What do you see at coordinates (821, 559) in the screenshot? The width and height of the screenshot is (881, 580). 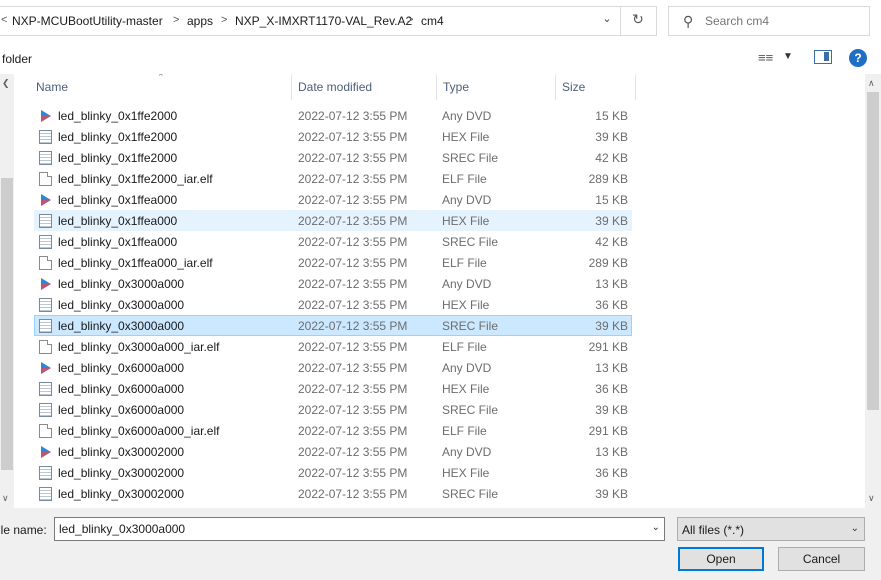 I see `cancel-button: Cancel` at bounding box center [821, 559].